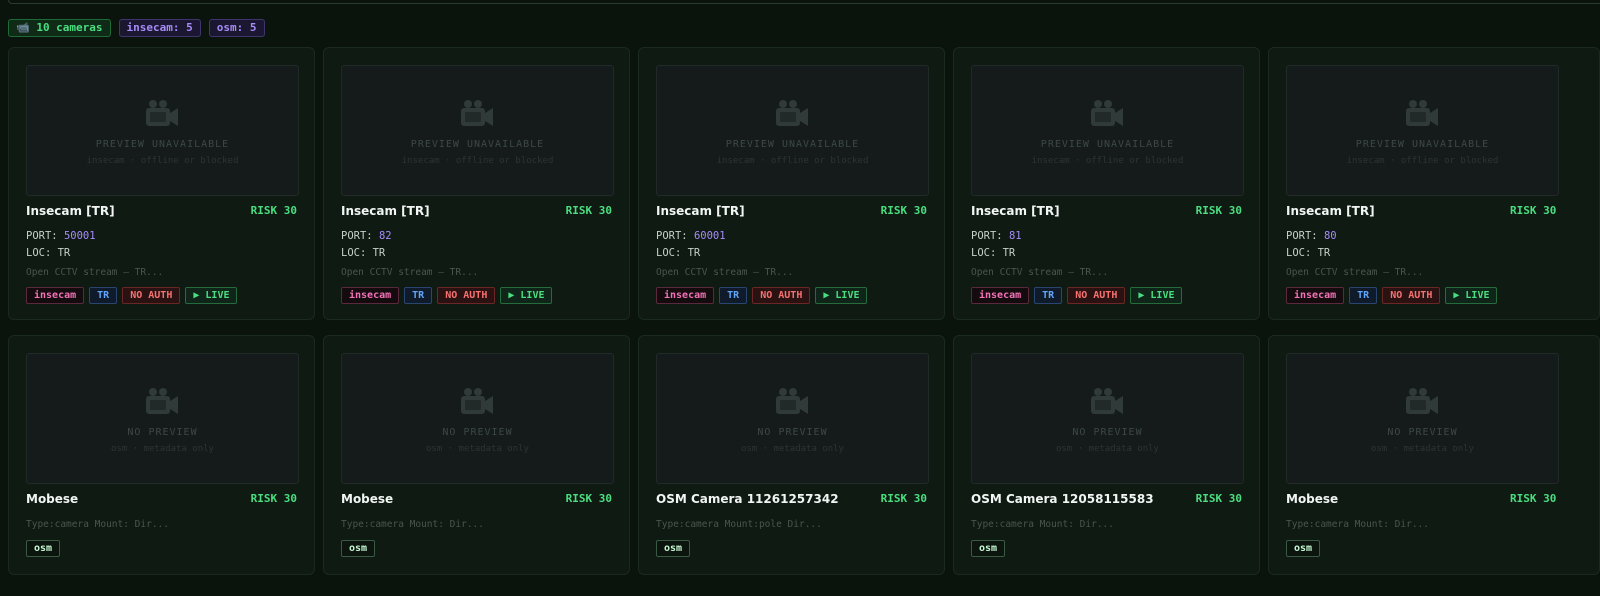 The image size is (1600, 596). I want to click on port-value: 80, so click(1330, 236).